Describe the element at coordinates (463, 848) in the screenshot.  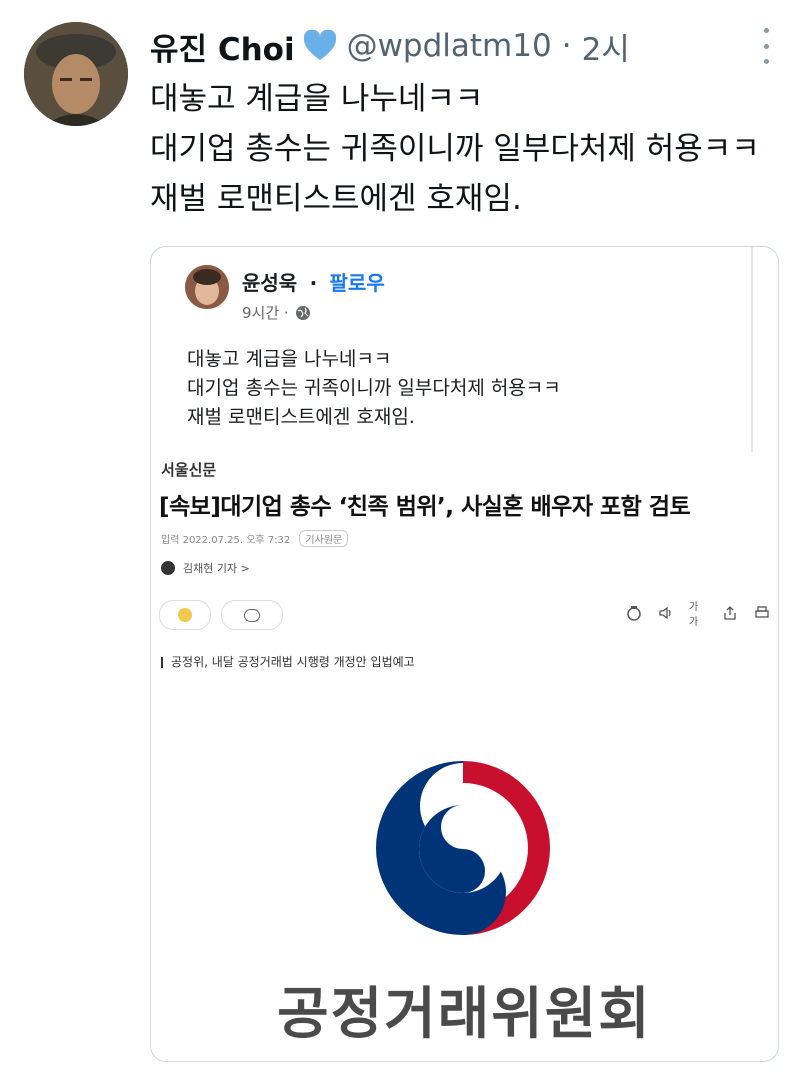
I see `ftc-taegeuk-logo` at that location.